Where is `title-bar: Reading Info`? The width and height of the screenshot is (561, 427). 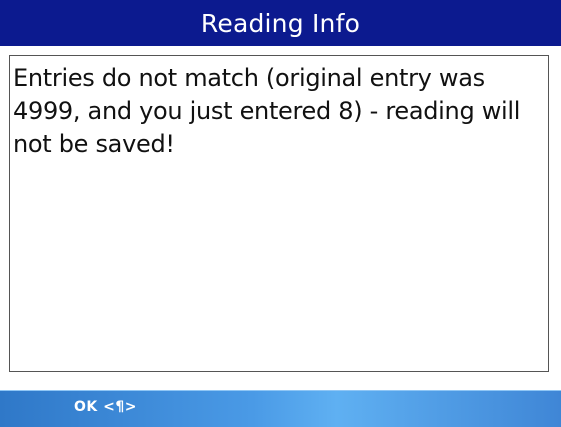 title-bar: Reading Info is located at coordinates (280, 23).